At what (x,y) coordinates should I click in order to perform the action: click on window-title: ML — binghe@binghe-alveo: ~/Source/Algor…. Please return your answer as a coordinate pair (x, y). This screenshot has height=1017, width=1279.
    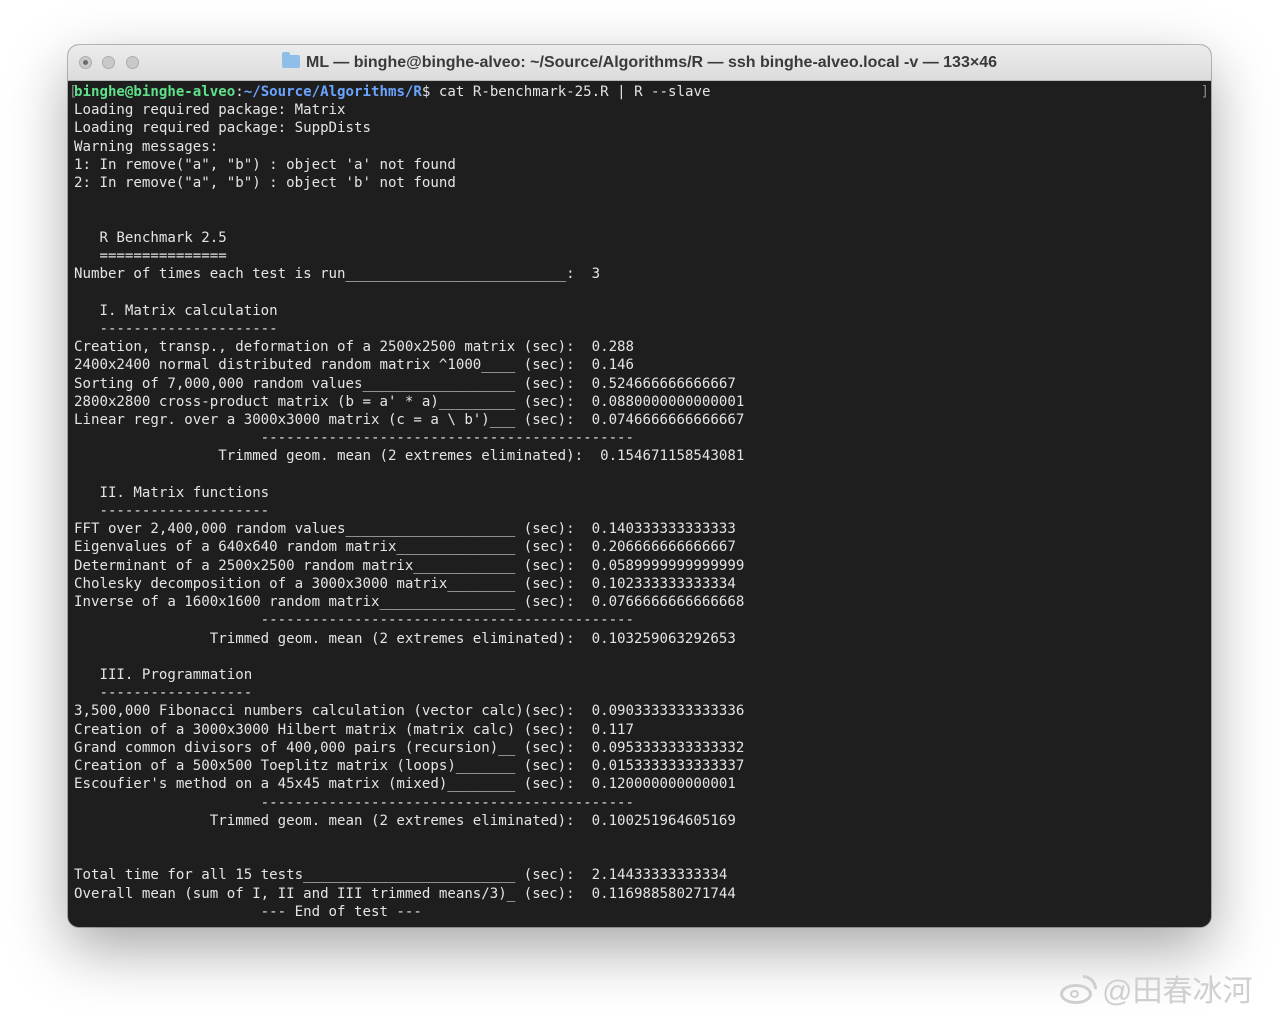
    Looking at the image, I should click on (651, 62).